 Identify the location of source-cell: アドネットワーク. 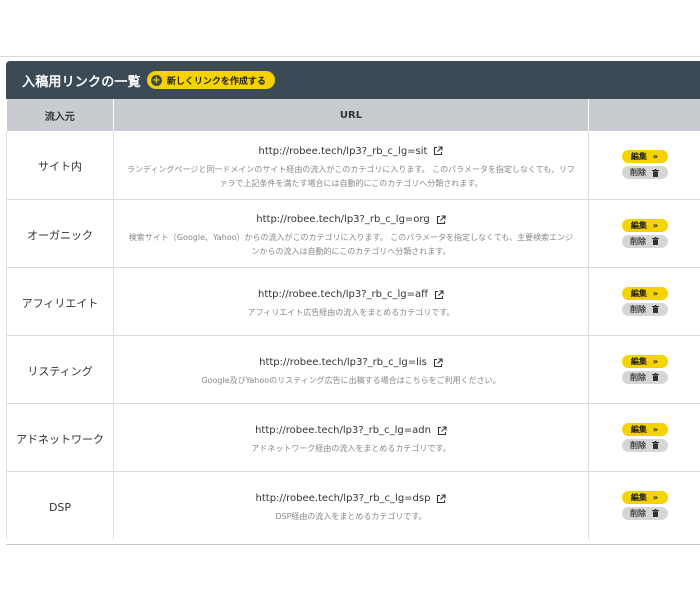
(60, 437).